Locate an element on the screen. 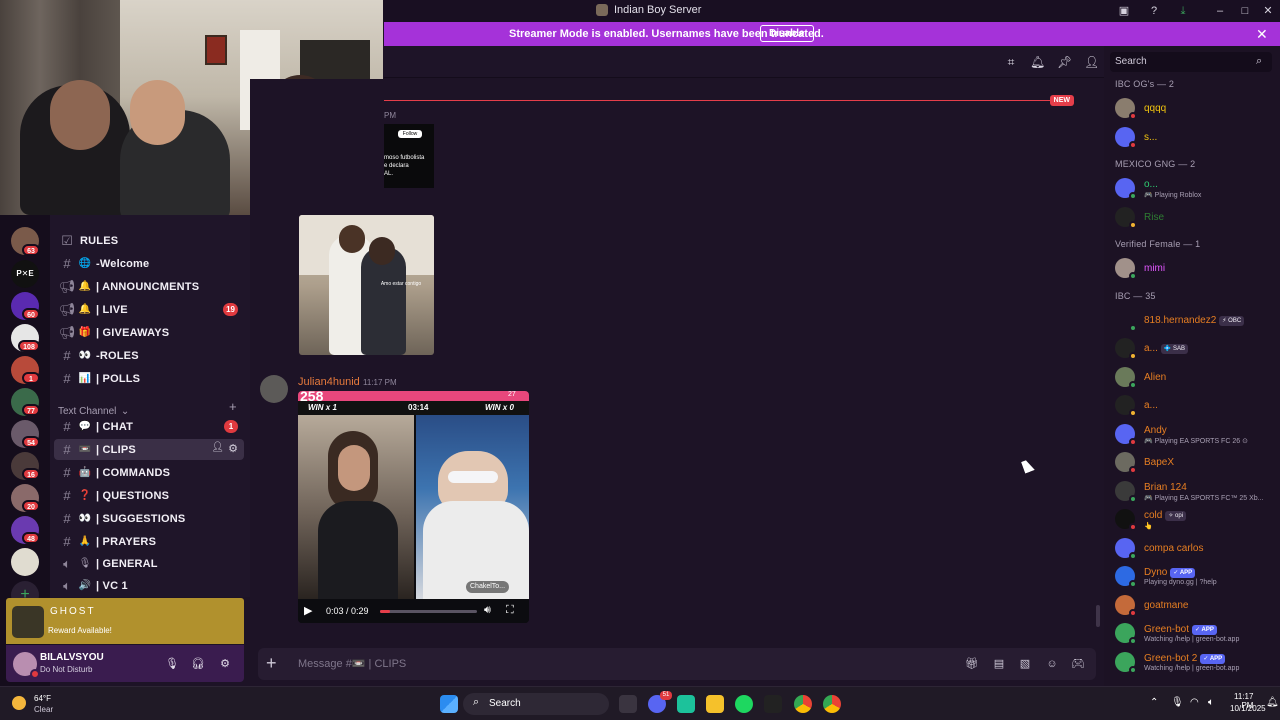 The image size is (1280, 720). gear-icon: ⚙ is located at coordinates (233, 448).